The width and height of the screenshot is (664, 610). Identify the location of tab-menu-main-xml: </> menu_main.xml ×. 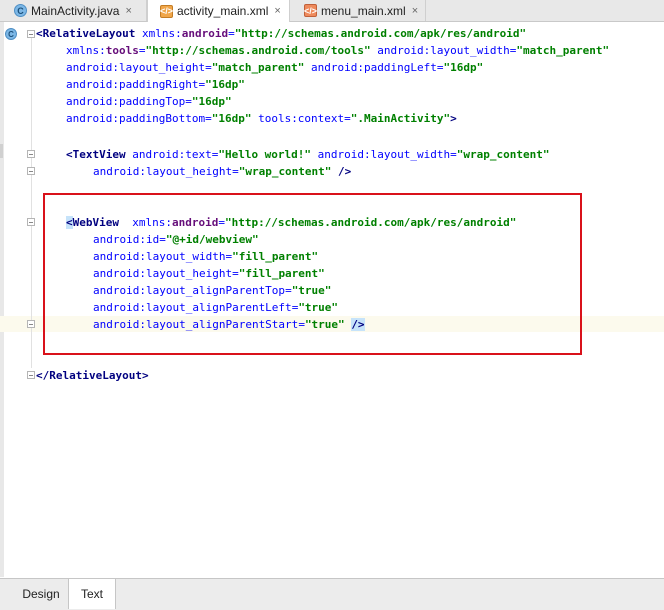
(358, 10).